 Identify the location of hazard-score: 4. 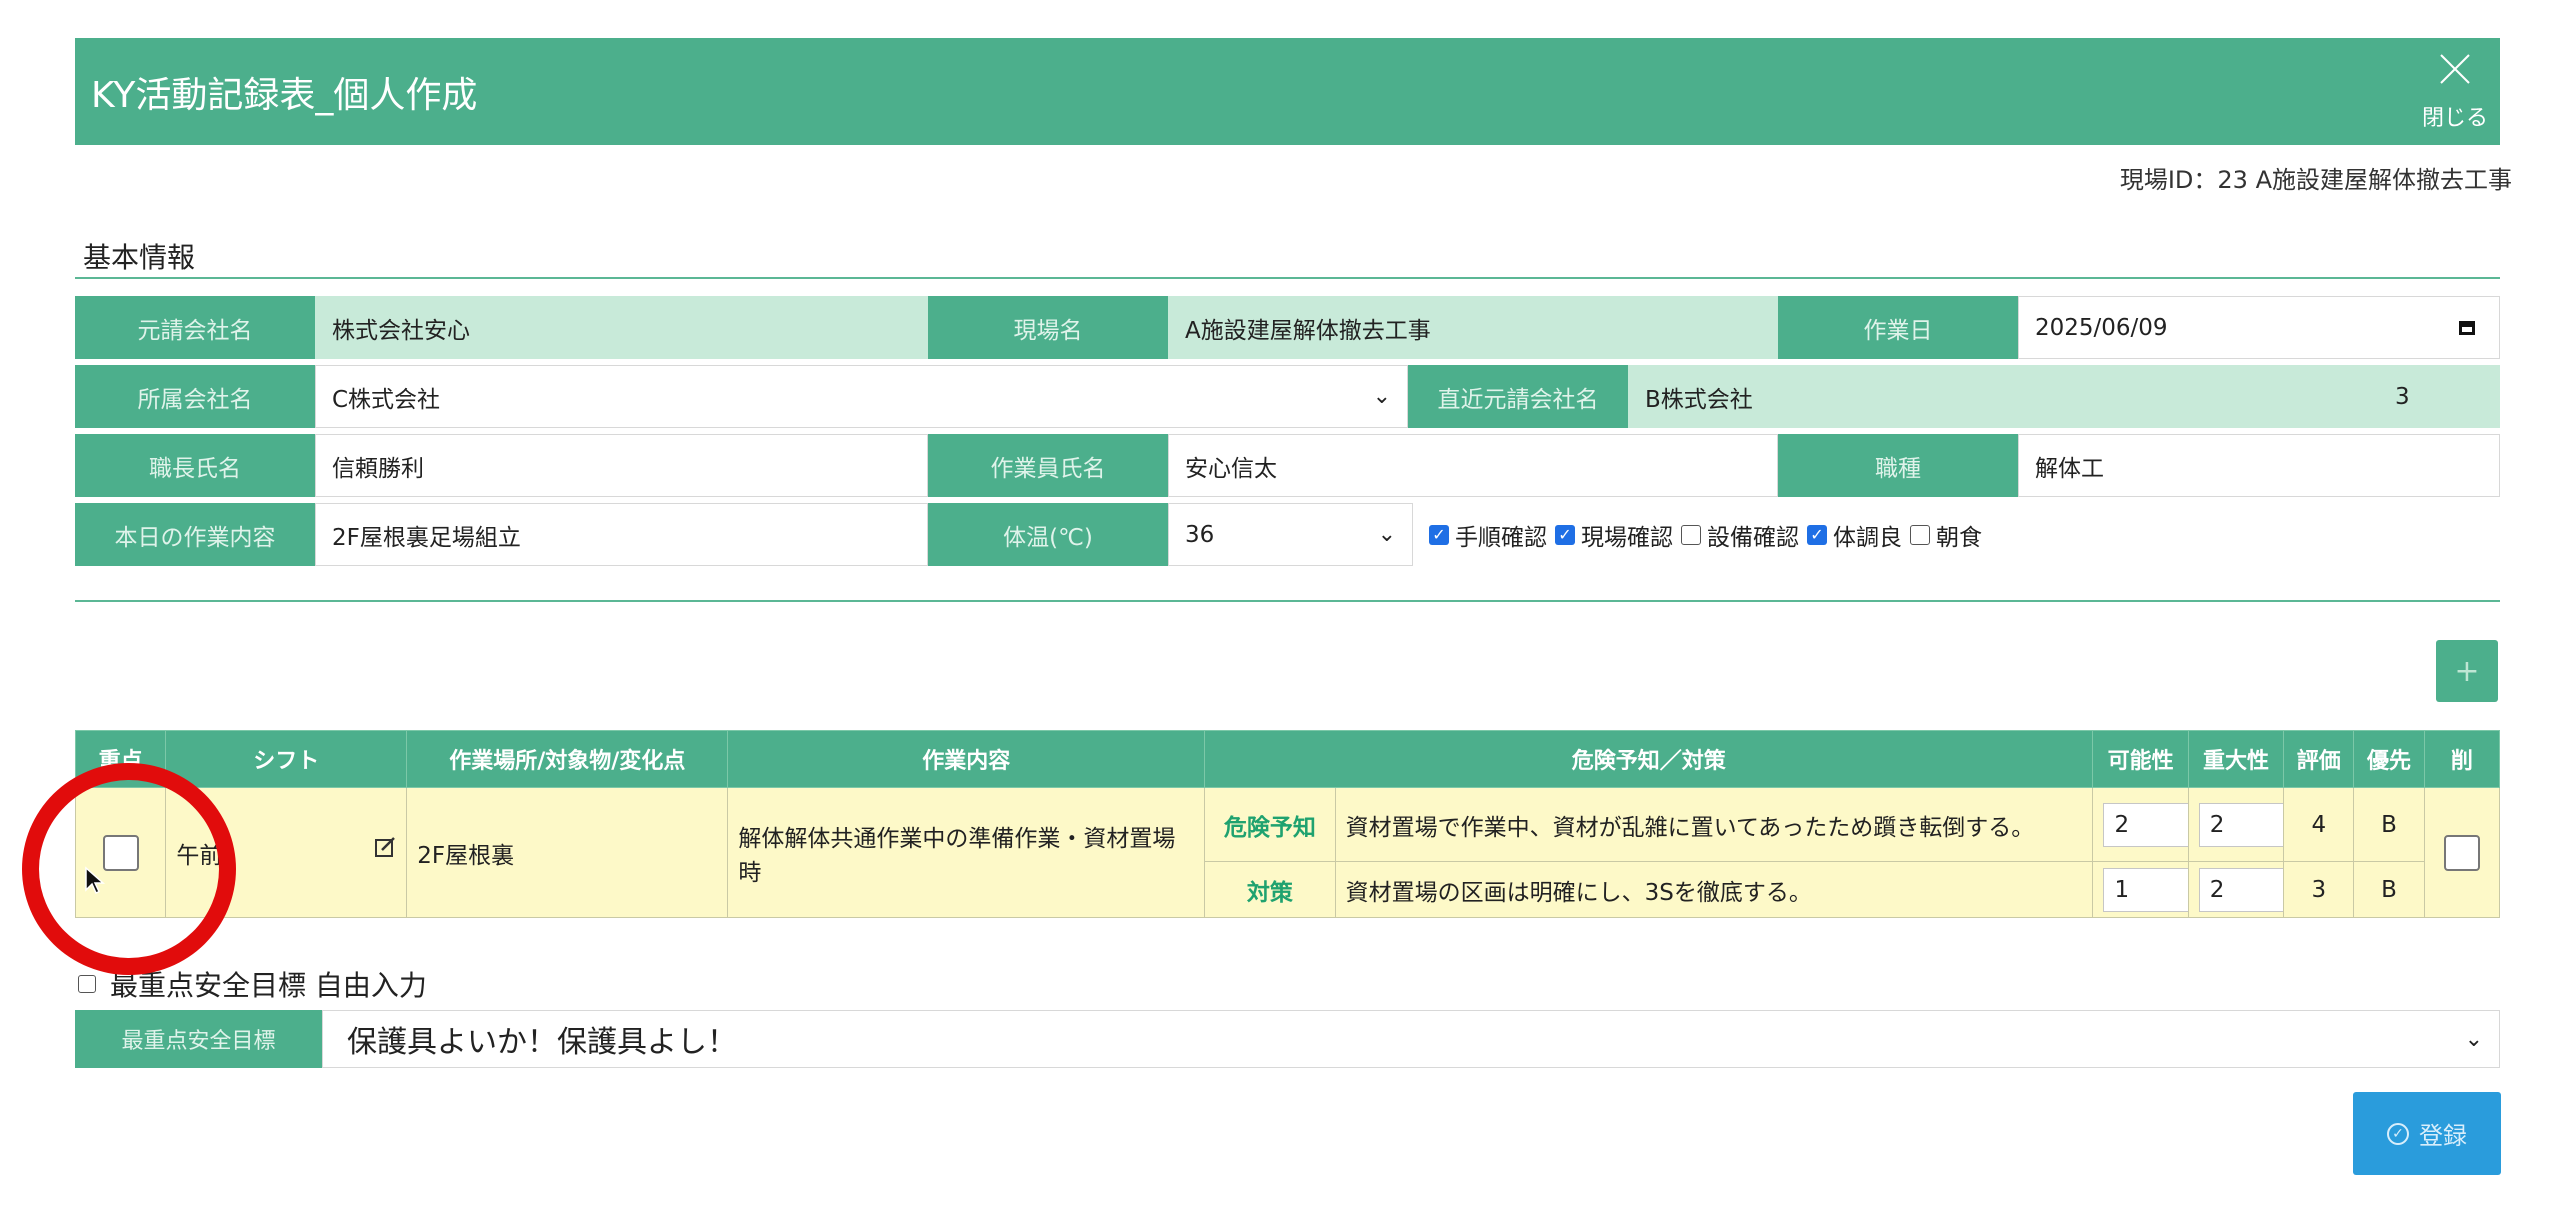
(2319, 824).